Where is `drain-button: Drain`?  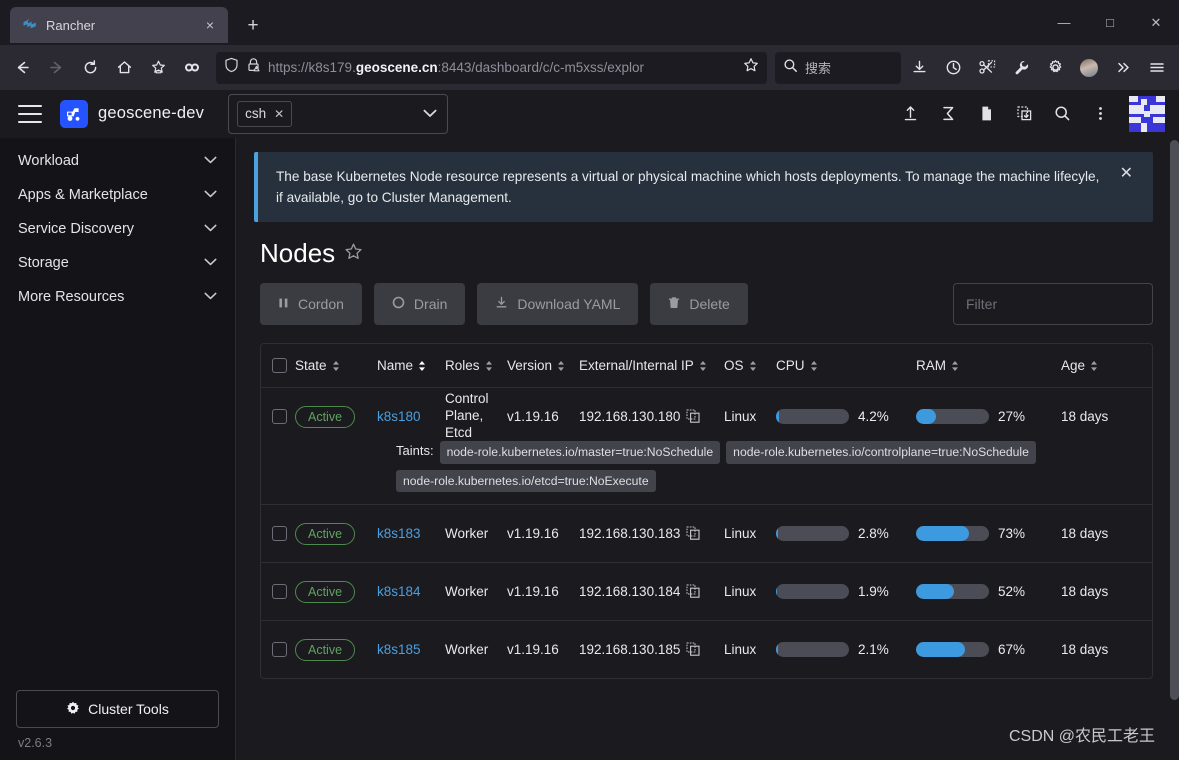 drain-button: Drain is located at coordinates (419, 304).